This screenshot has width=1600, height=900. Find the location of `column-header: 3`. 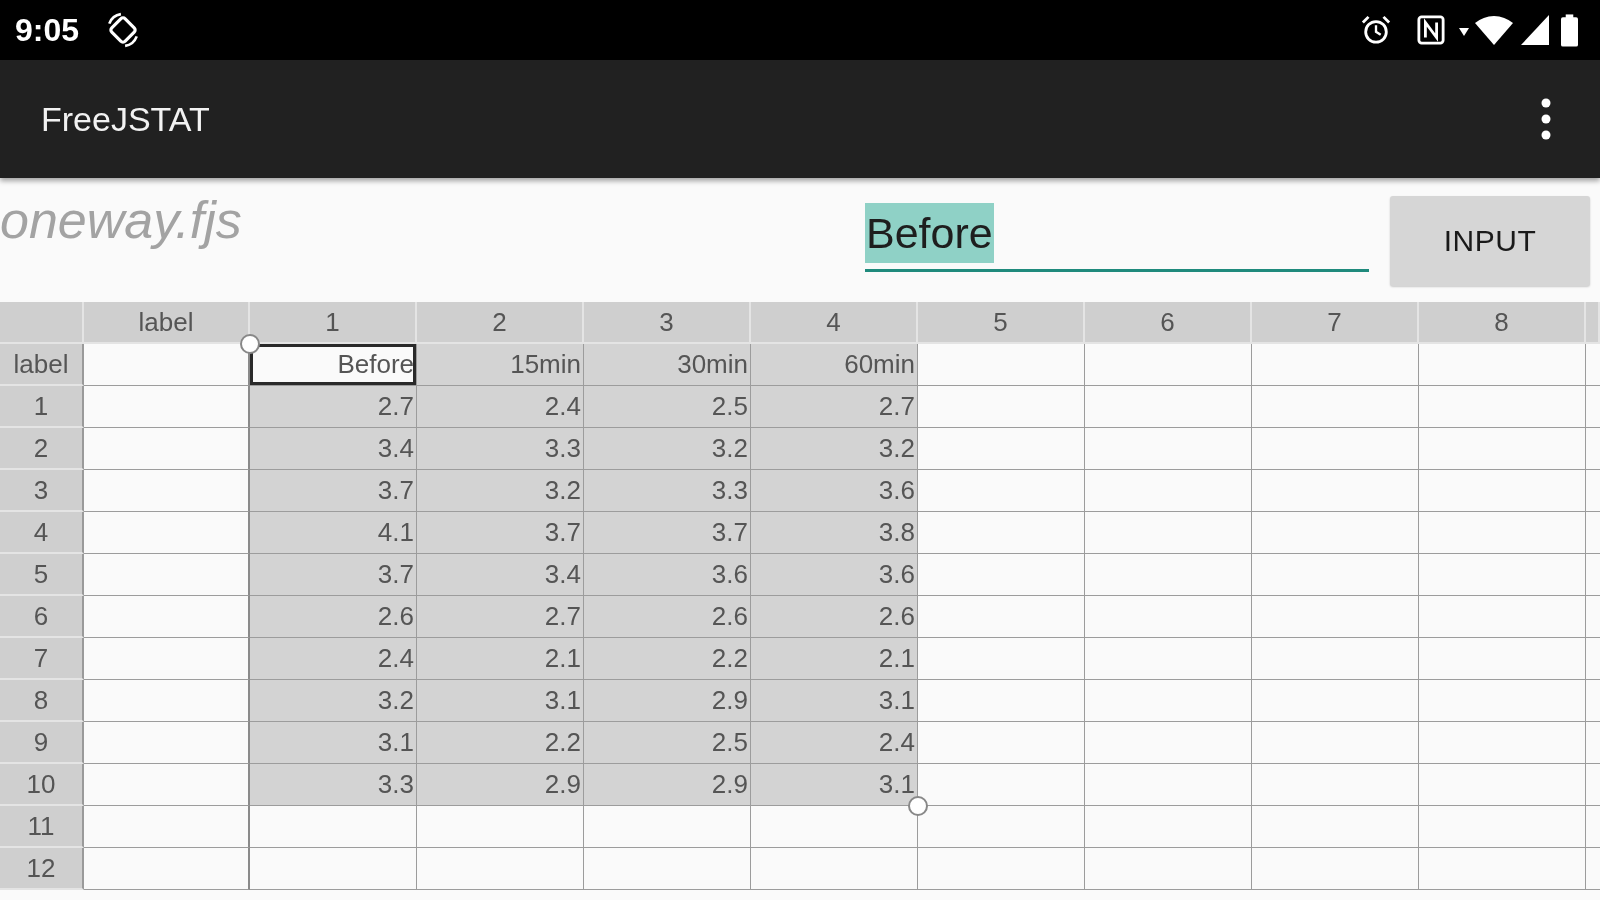

column-header: 3 is located at coordinates (667, 323).